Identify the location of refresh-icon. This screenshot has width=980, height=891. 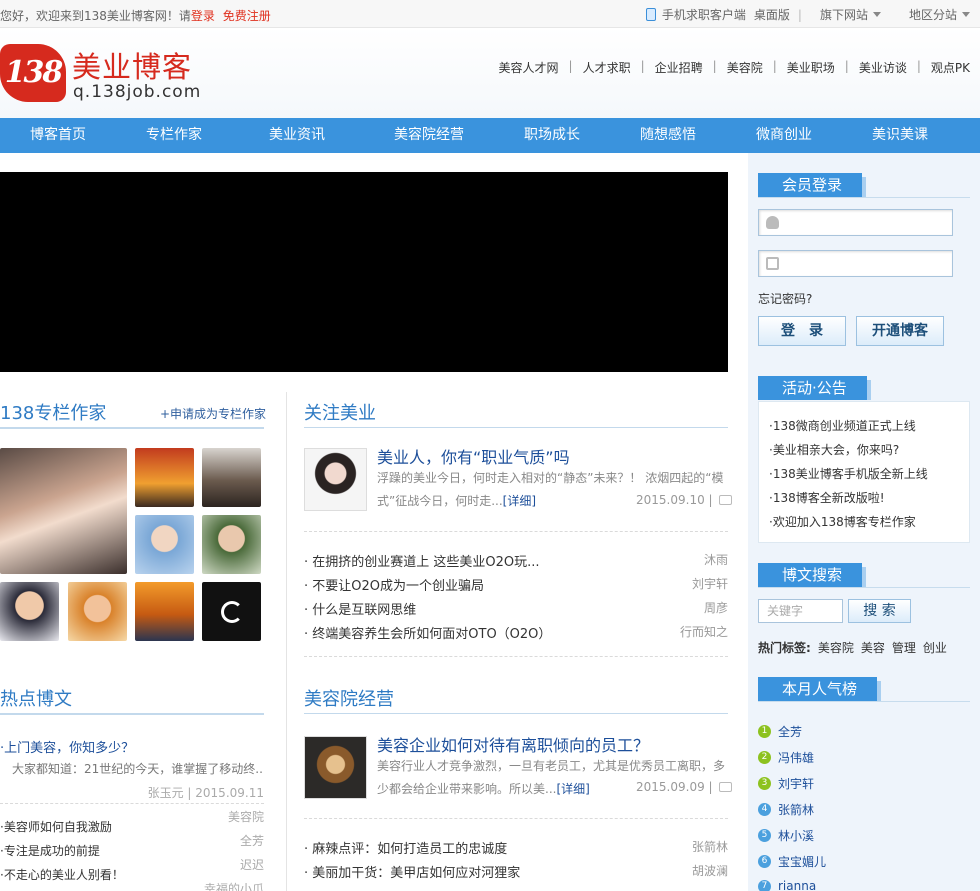
(232, 612).